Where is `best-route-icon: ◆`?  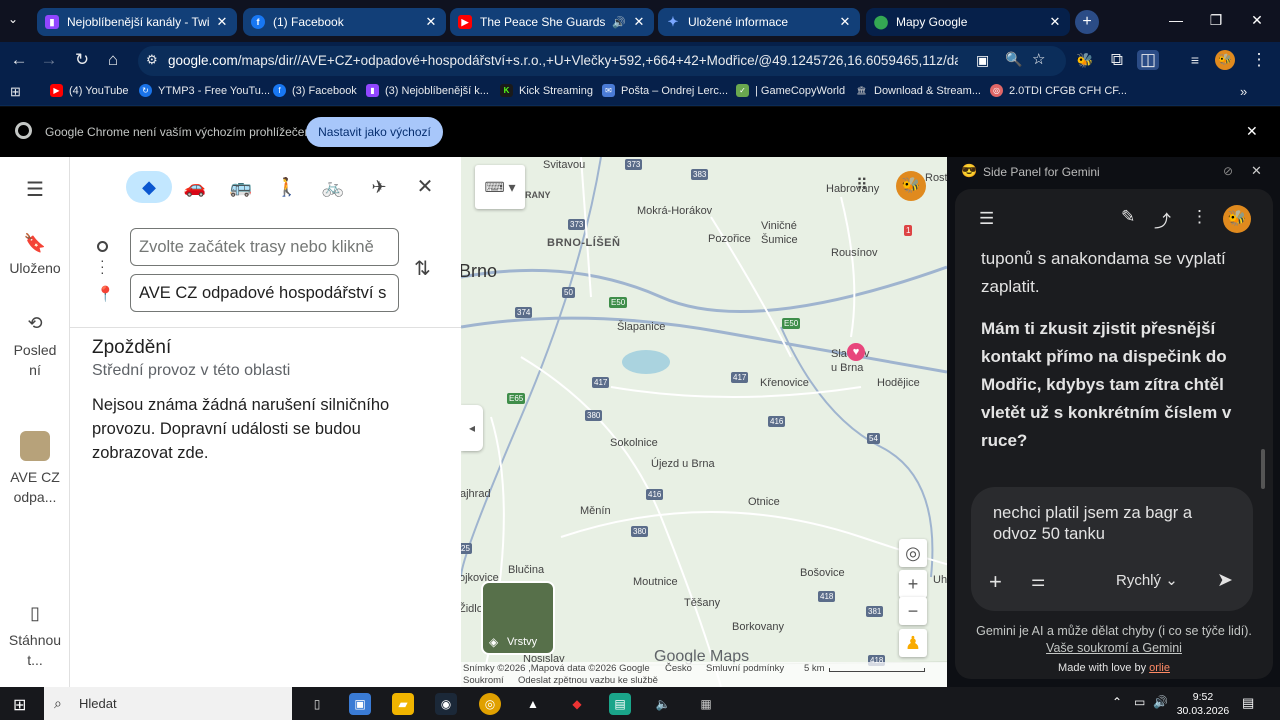
best-route-icon: ◆ is located at coordinates (149, 187).